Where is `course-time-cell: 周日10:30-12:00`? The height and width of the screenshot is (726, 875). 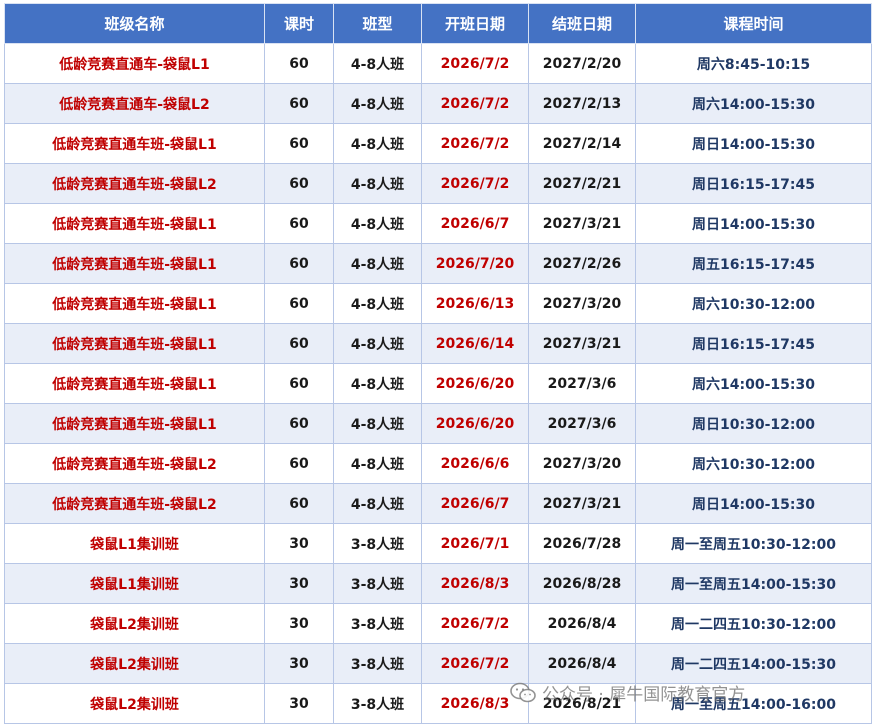 course-time-cell: 周日10:30-12:00 is located at coordinates (753, 423).